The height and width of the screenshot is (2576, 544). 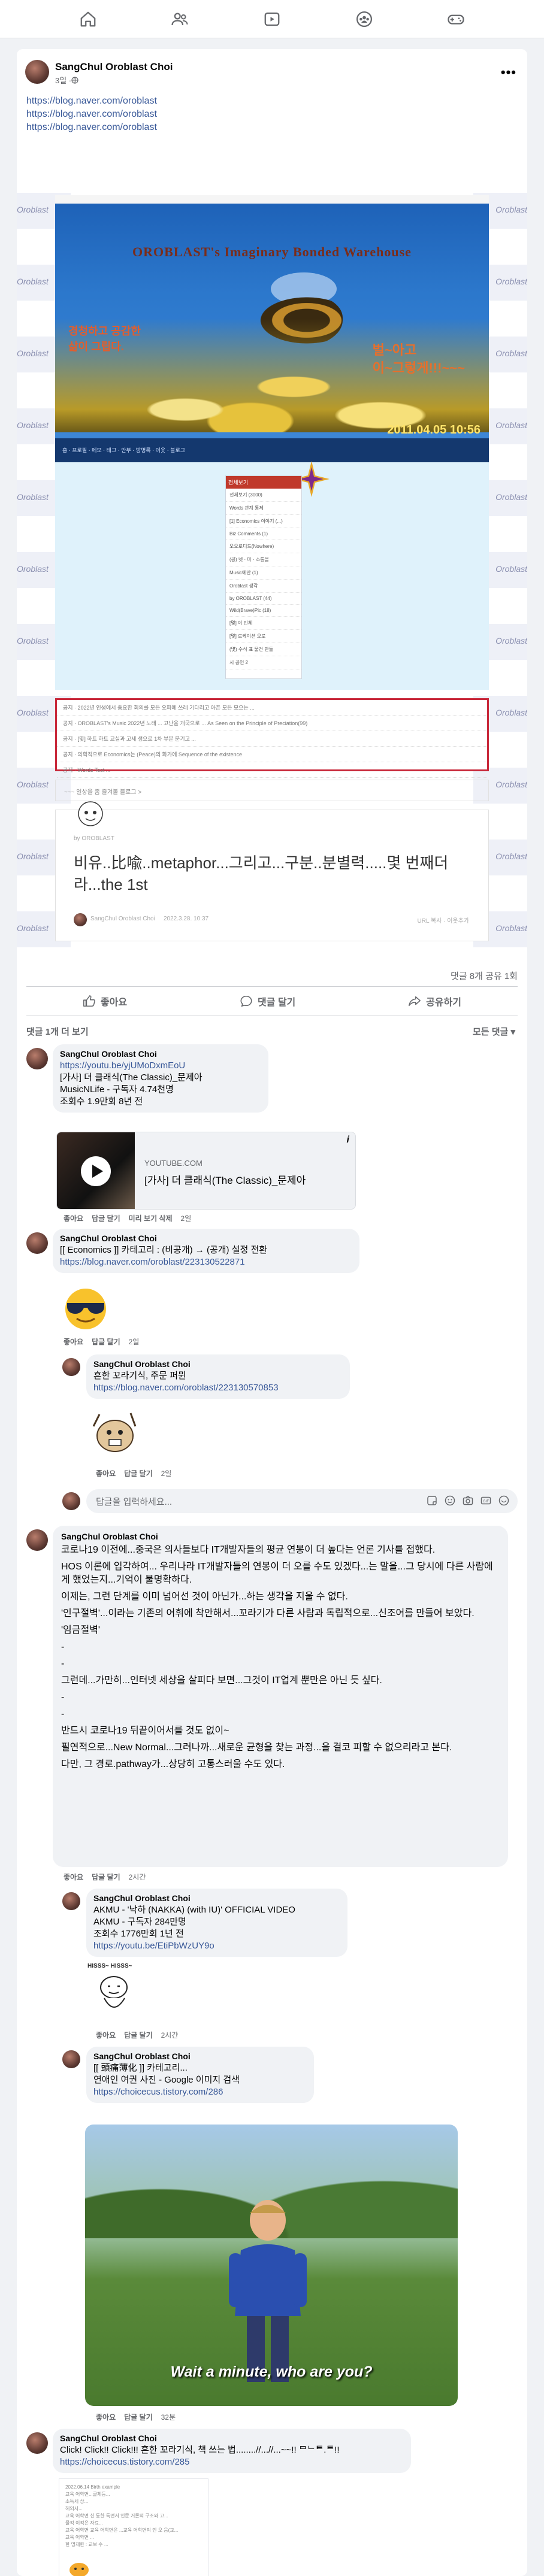 What do you see at coordinates (263, 599) in the screenshot?
I see `category-item: by OROBLAST (44)` at bounding box center [263, 599].